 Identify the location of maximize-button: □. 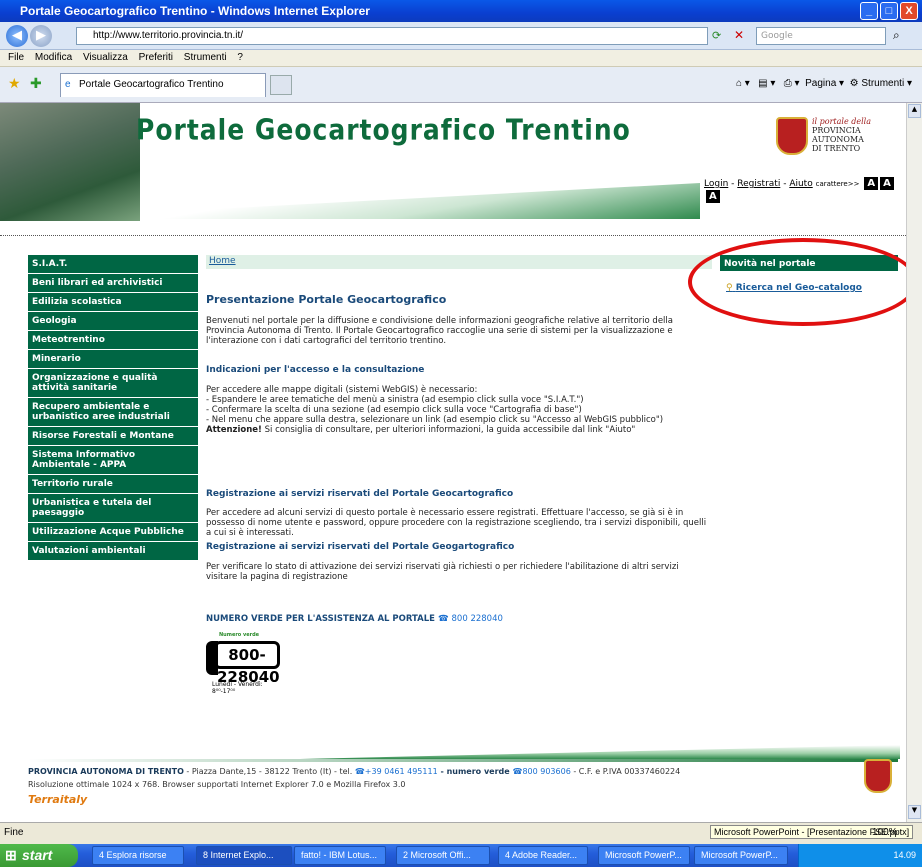
(889, 11).